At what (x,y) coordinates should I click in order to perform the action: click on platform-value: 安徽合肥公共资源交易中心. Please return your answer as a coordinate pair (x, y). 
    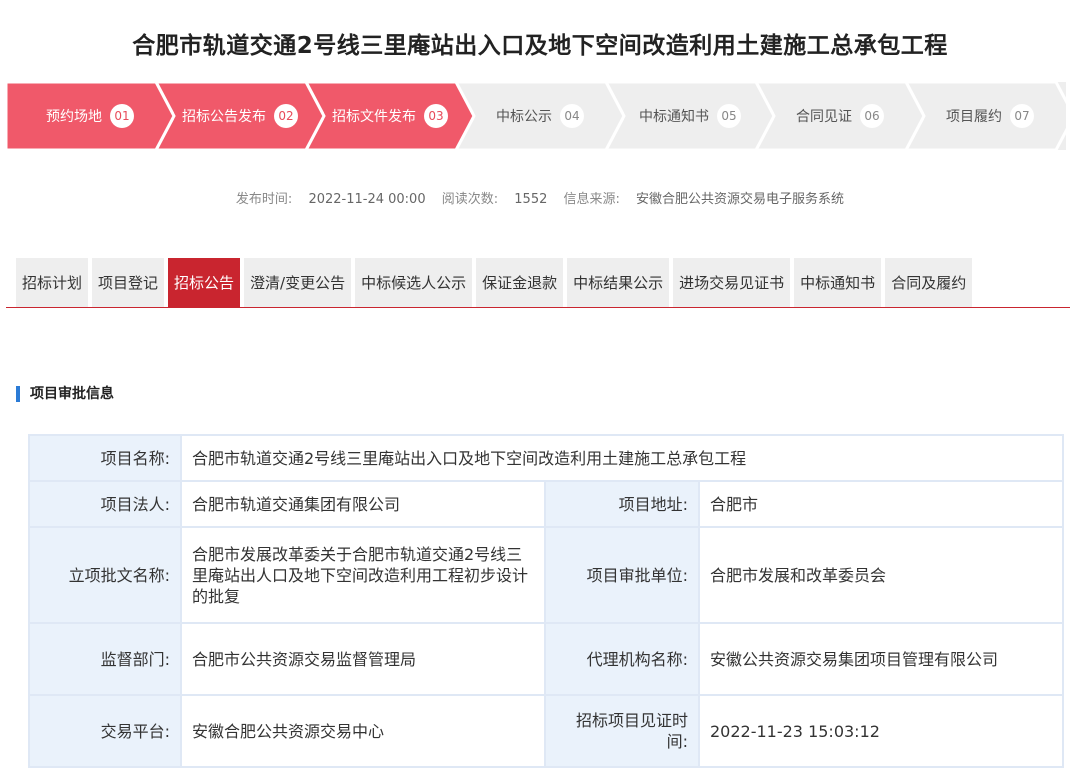
    Looking at the image, I should click on (363, 731).